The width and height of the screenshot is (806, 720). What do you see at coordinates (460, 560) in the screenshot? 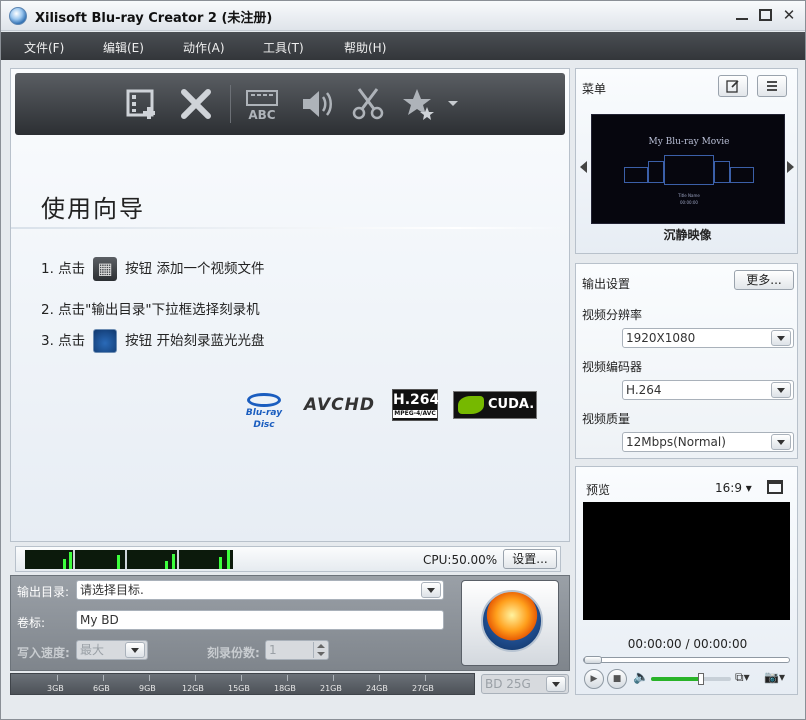
I see `cpu-usage-text: CPU:50.00%` at bounding box center [460, 560].